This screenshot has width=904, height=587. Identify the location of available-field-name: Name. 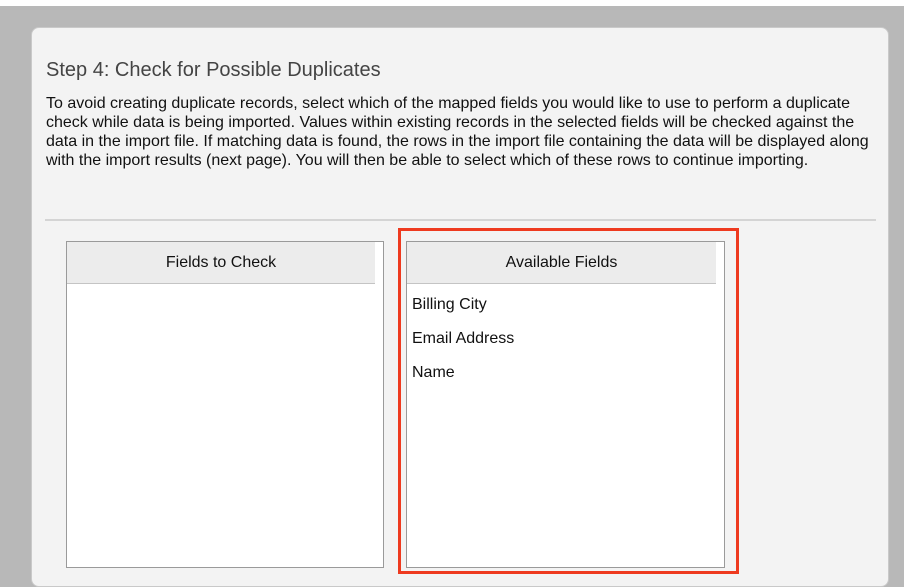
(565, 375).